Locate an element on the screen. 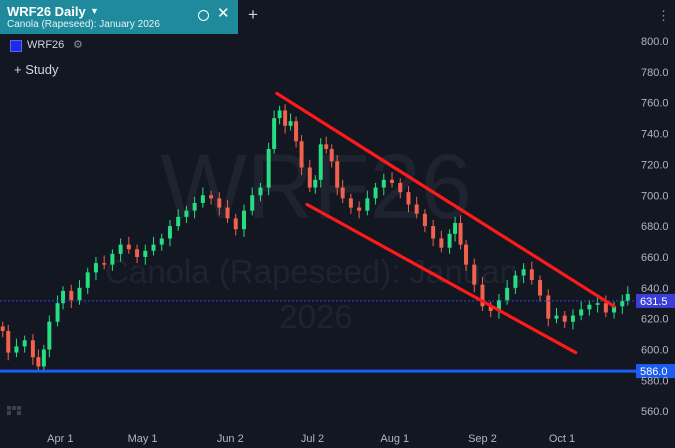  y-tick-label: 660.0 is located at coordinates (655, 258).